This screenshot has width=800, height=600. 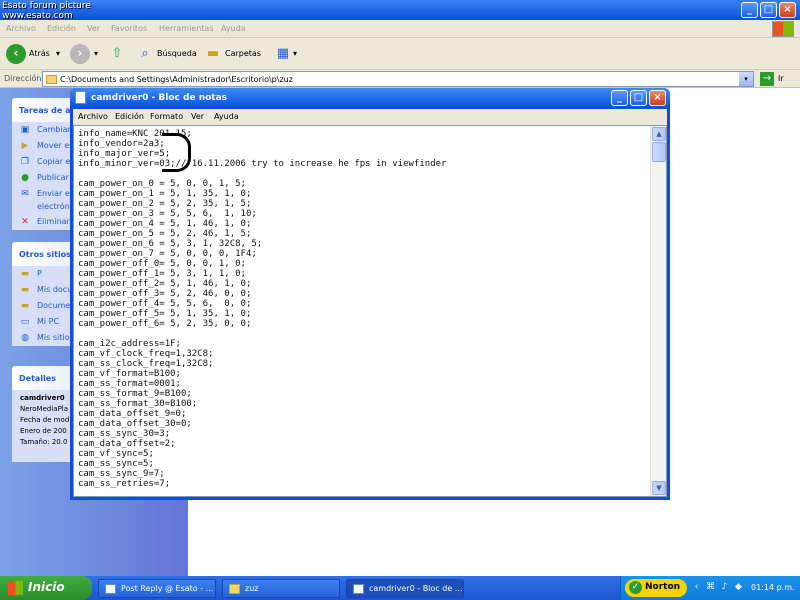 What do you see at coordinates (366, 214) in the screenshot?
I see `notepad-line: cam_power_on_3 = 5, 5, 6, 1, 10;` at bounding box center [366, 214].